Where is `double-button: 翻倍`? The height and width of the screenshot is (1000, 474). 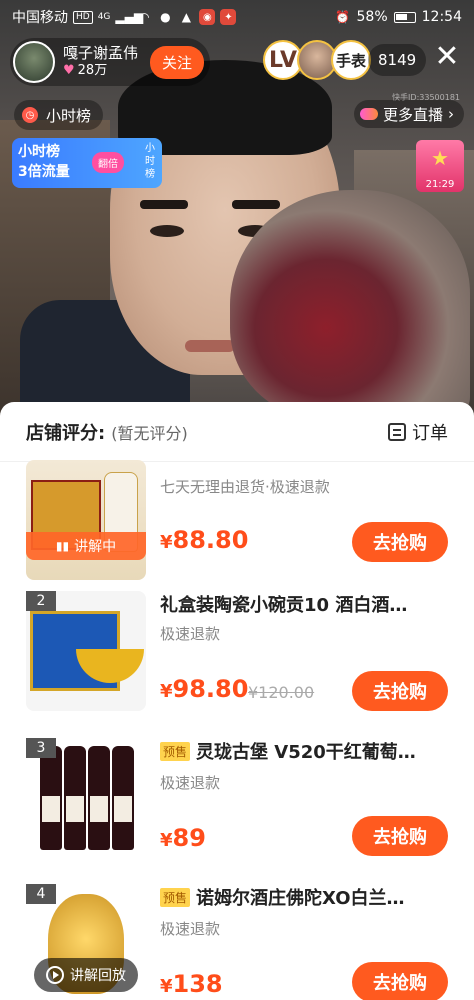 double-button: 翻倍 is located at coordinates (108, 162).